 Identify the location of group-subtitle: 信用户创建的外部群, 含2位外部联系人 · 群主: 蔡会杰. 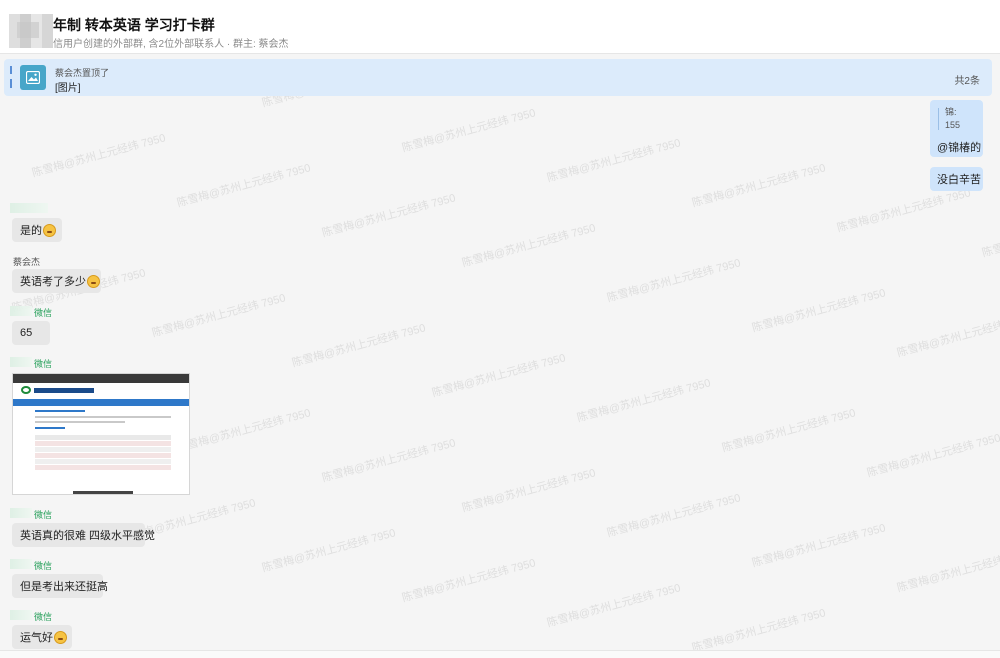
(171, 44).